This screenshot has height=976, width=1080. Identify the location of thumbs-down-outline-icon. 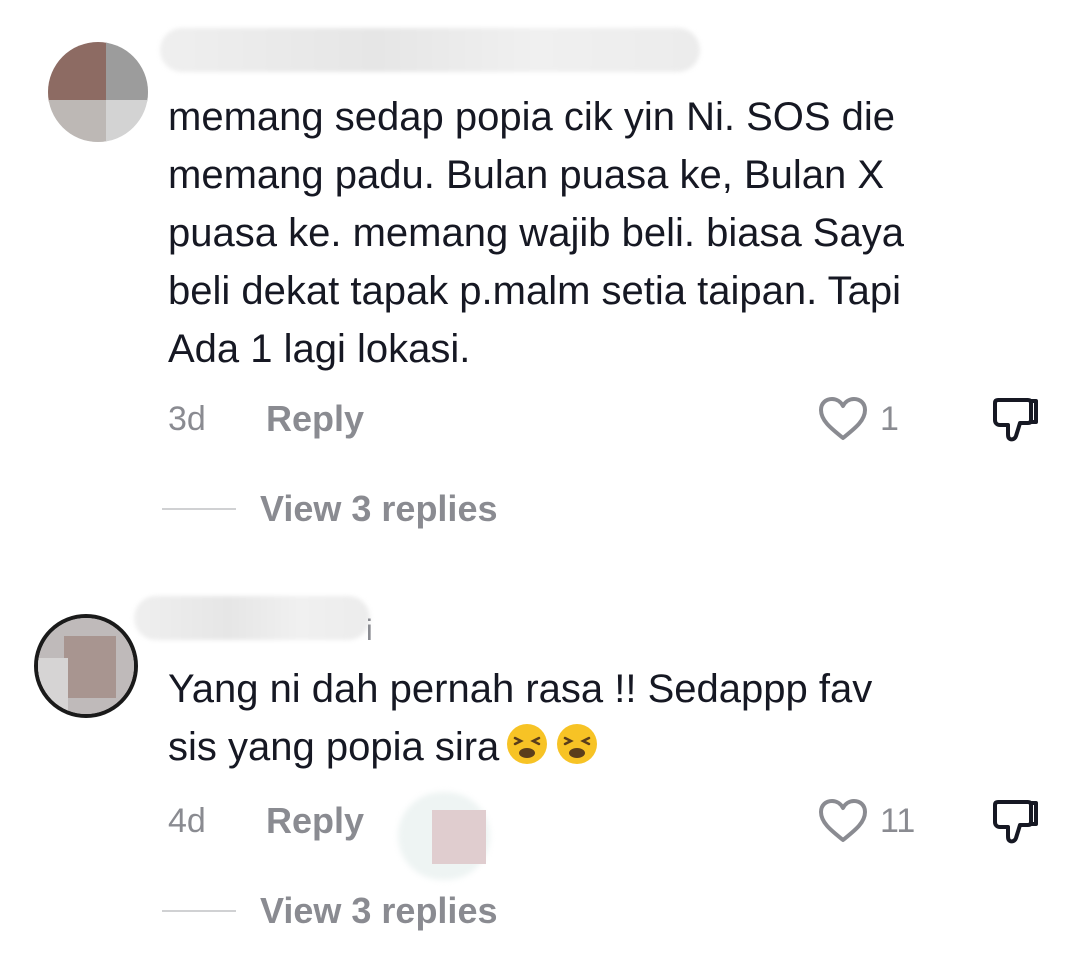
(1015, 822).